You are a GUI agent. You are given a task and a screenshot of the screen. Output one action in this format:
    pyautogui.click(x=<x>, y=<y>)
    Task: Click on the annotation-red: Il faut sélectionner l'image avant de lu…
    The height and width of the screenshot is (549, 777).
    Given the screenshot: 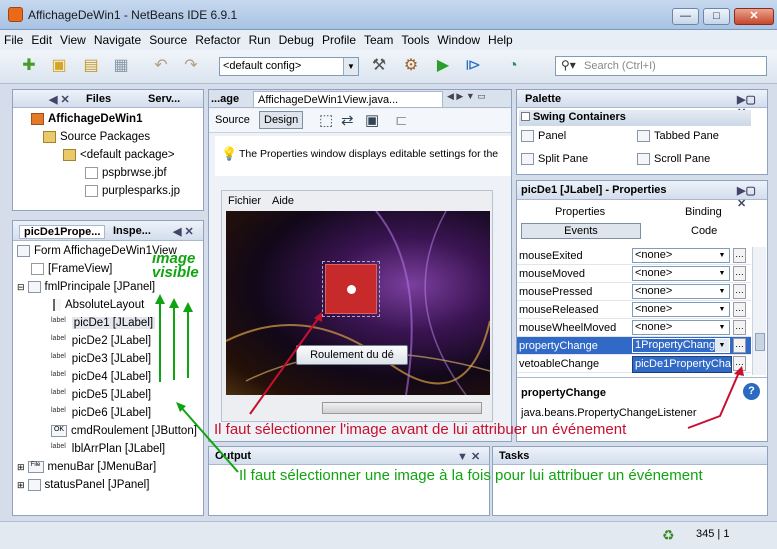 What is the action you would take?
    pyautogui.click(x=420, y=429)
    